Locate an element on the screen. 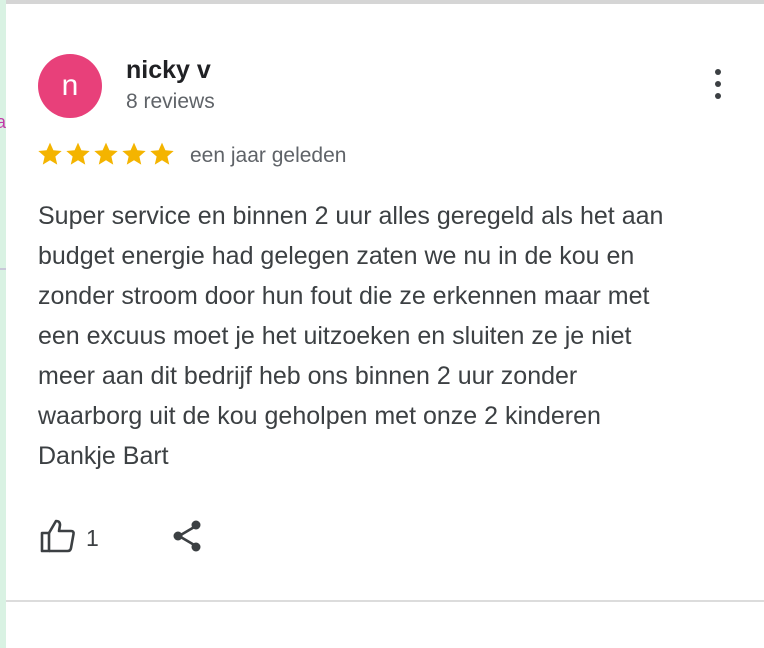 This screenshot has width=764, height=648. avatar: n is located at coordinates (70, 86).